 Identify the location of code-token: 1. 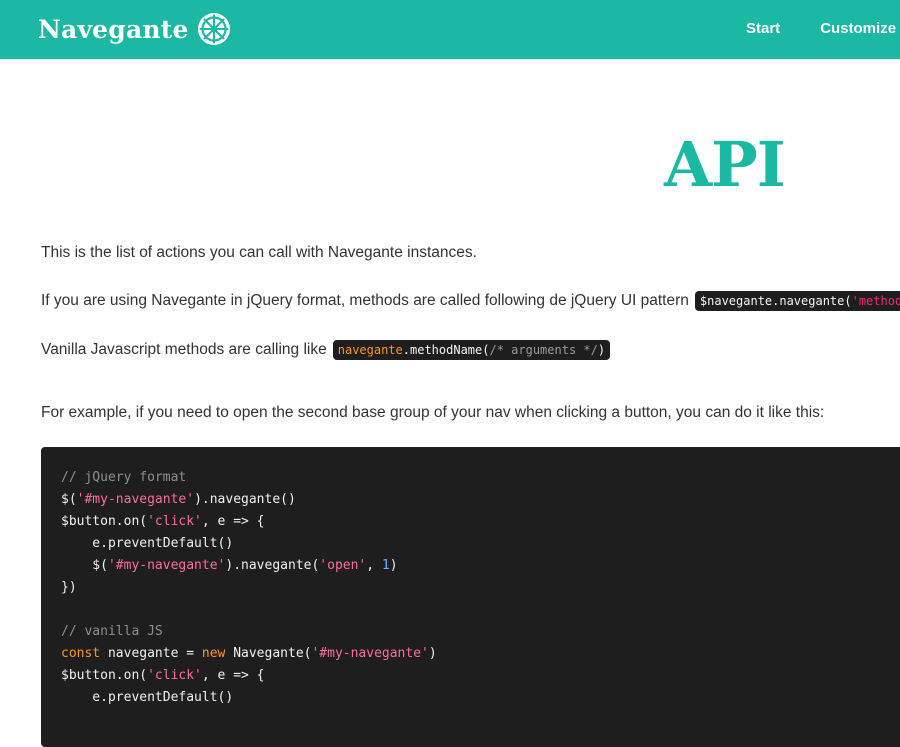
(385, 565).